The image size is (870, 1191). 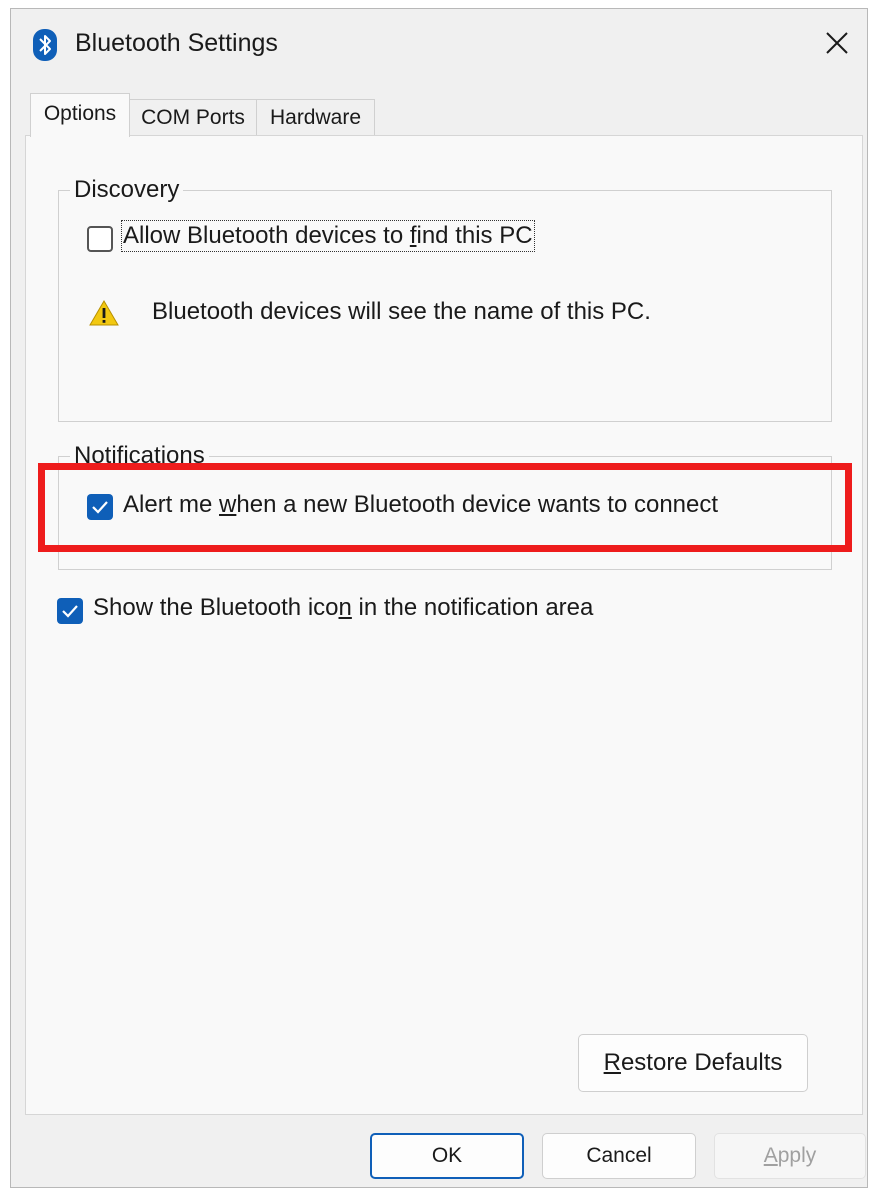 I want to click on restore-defaults-accelerator: R, so click(x=612, y=1062).